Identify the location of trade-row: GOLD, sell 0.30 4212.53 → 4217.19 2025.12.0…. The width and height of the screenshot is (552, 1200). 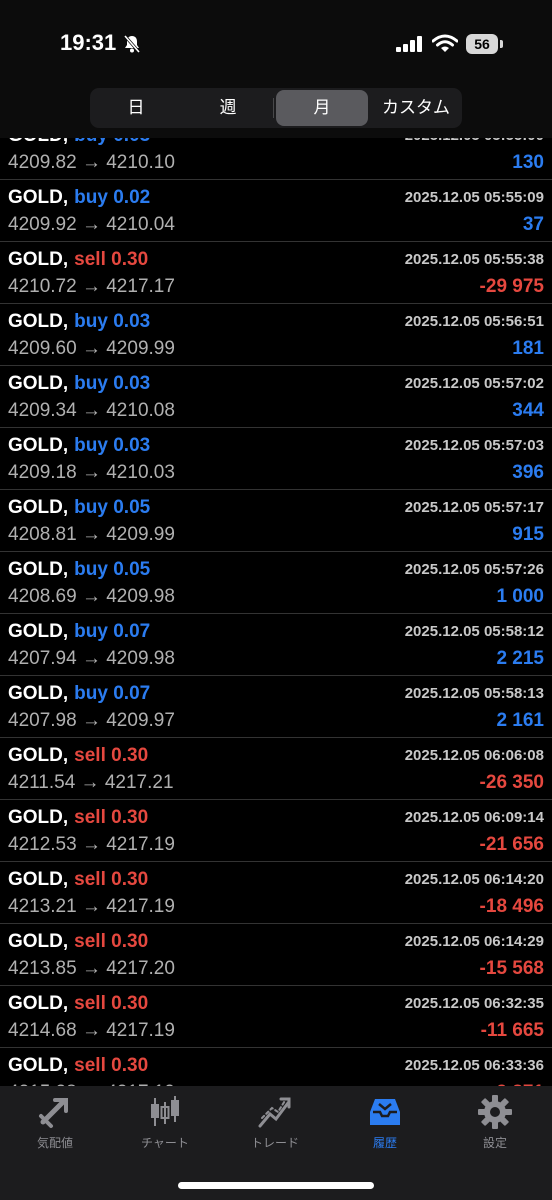
(276, 831).